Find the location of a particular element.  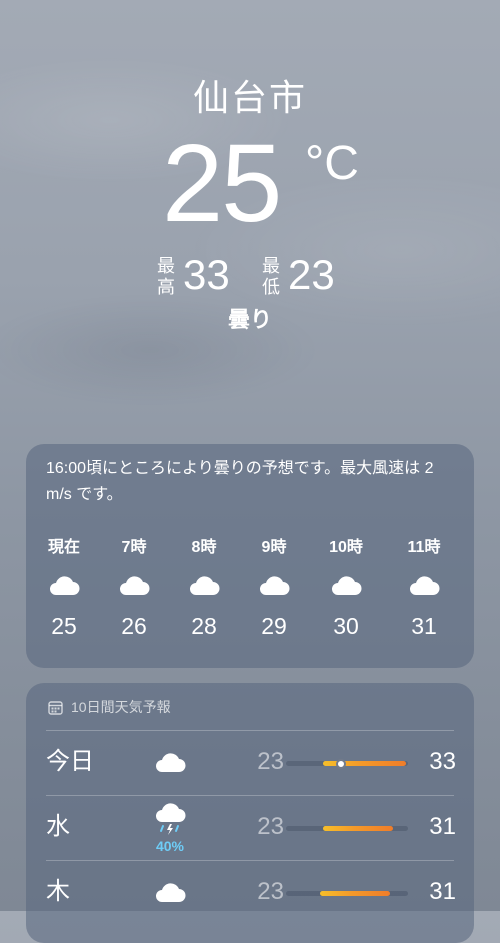

hourly-item: 10時 30 is located at coordinates (346, 589).